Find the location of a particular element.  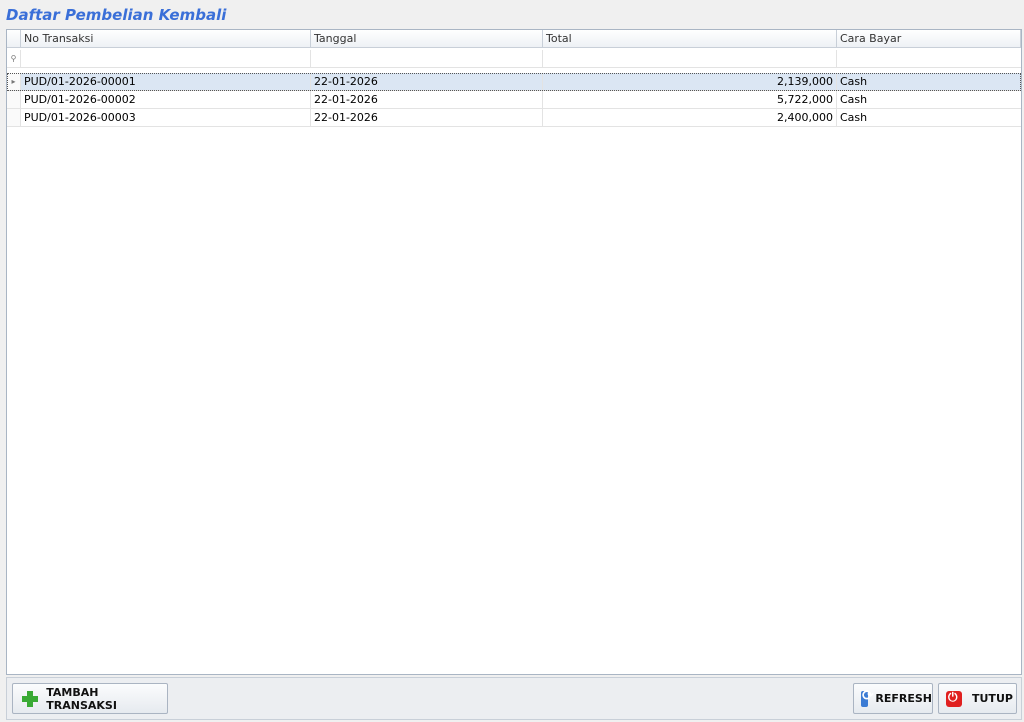

tambah-transaksi-button: TAMBAH TRANSAKSI is located at coordinates (90, 698).